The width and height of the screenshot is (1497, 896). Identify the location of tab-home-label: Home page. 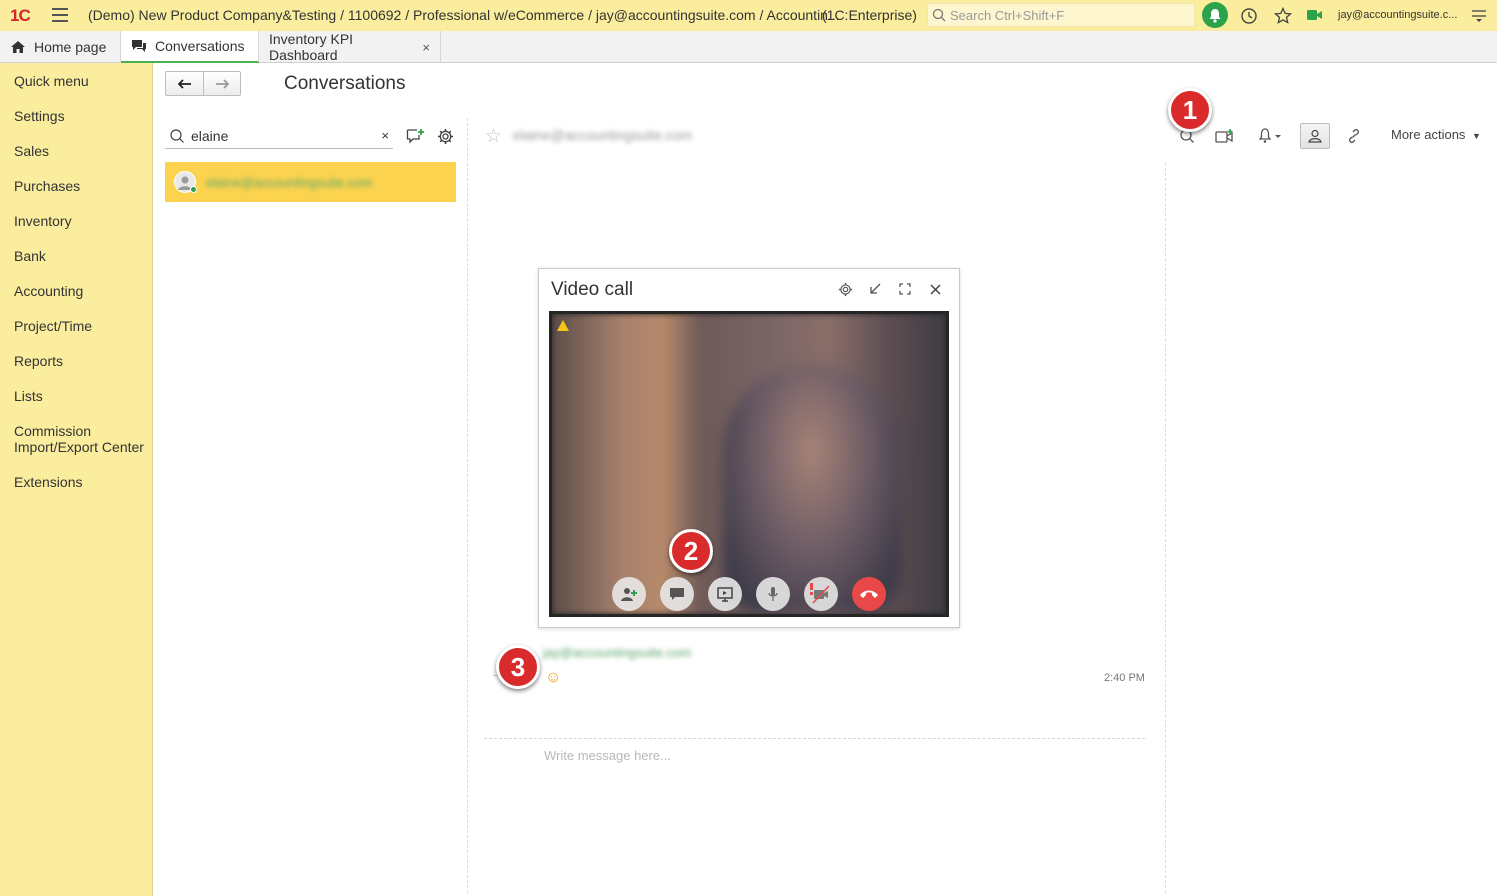
(70, 47).